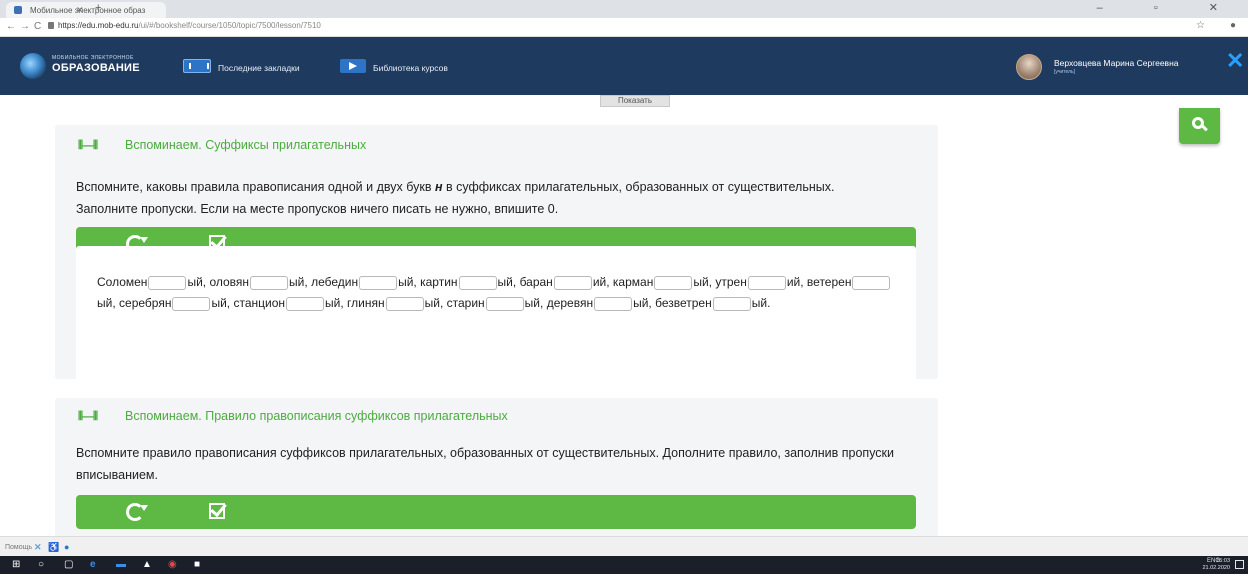 The width and height of the screenshot is (1248, 574). I want to click on exercise-icon: ⫴—⫴, so click(88, 145).